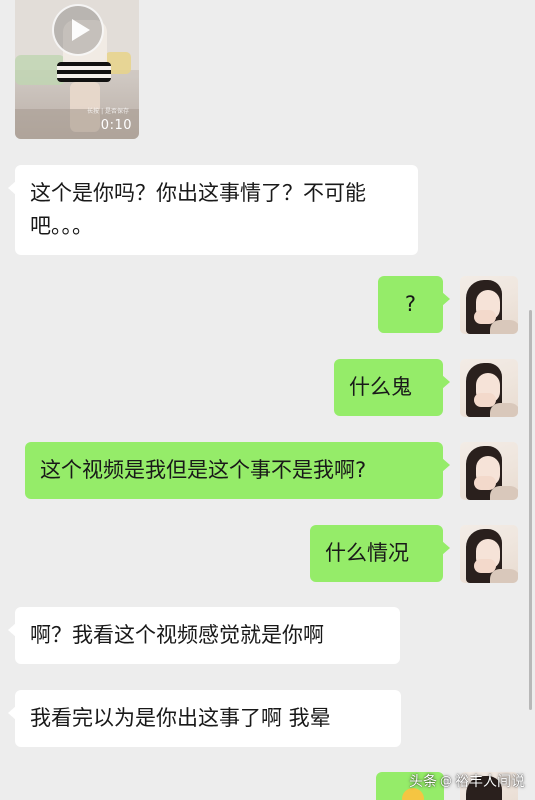 The width and height of the screenshot is (535, 800). I want to click on message-bubble-received: 啊？我看这个视频感觉就是你啊, so click(204, 635).